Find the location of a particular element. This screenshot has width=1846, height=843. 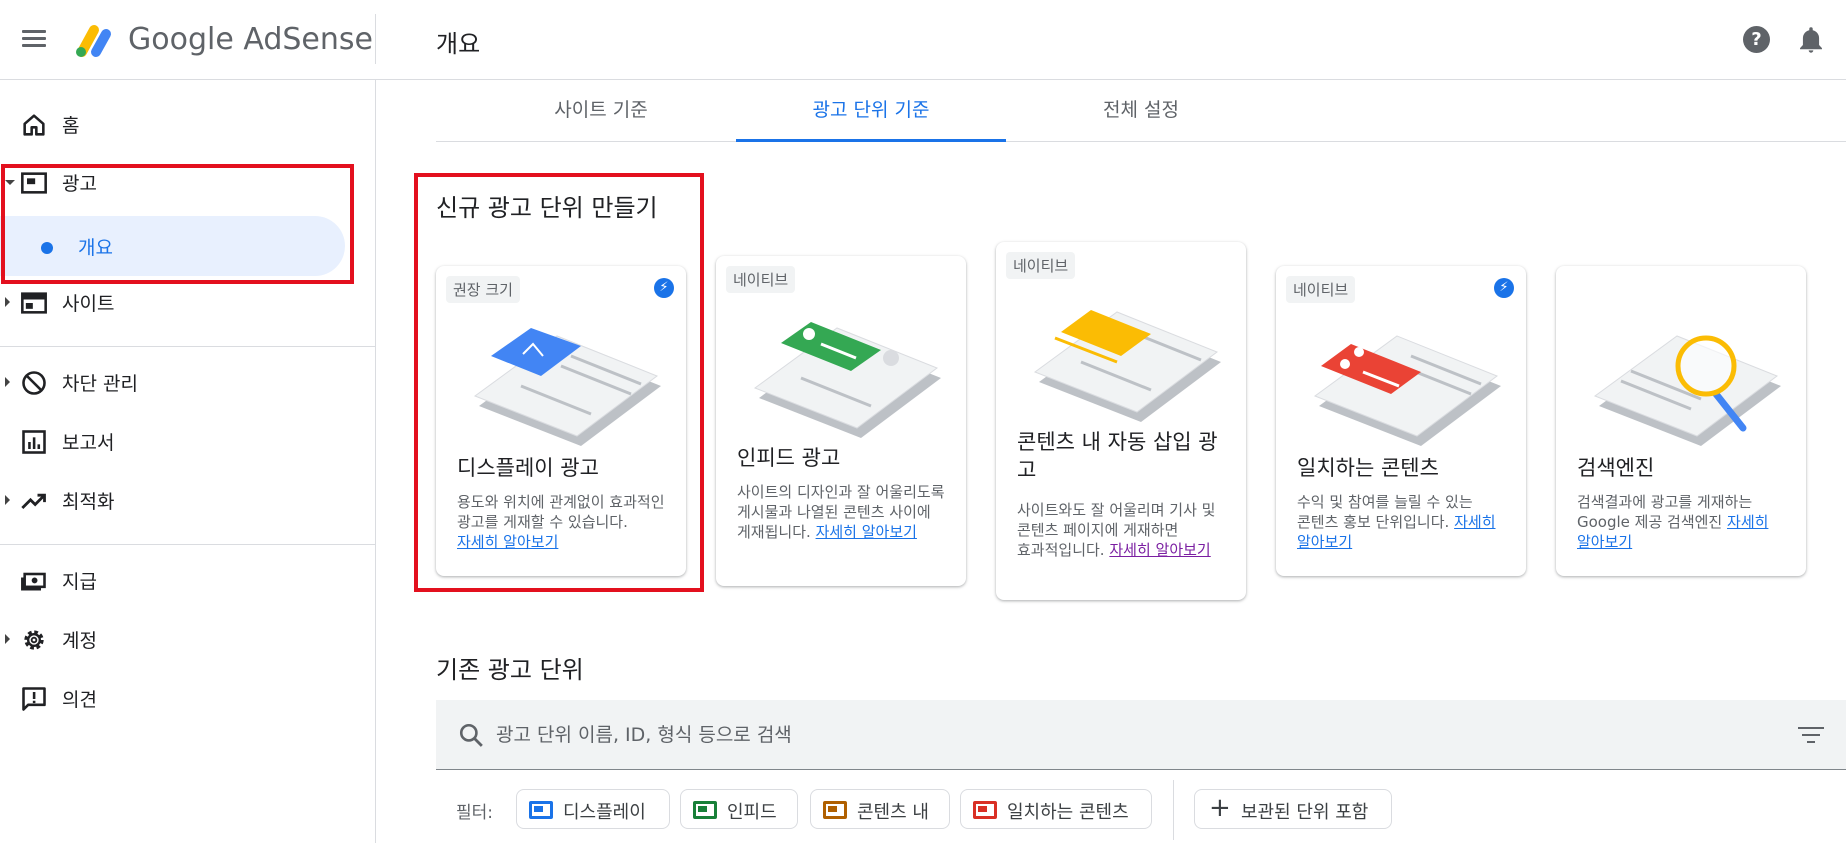

matched-content-icon is located at coordinates (985, 810).